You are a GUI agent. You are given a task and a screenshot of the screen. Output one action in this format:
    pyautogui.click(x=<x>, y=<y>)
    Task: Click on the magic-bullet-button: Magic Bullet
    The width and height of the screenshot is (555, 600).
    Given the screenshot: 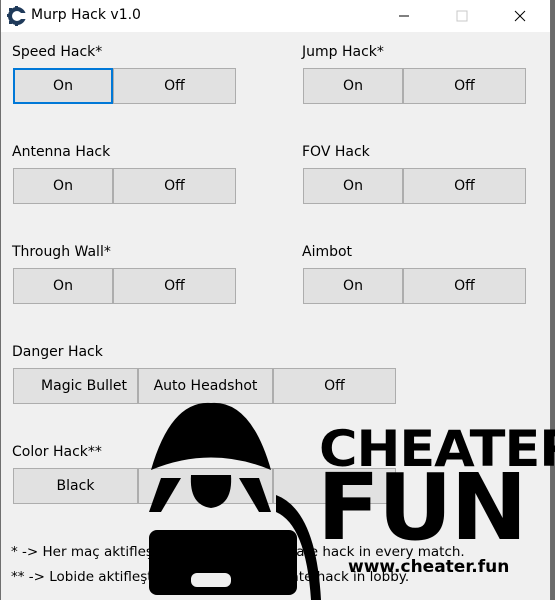 What is the action you would take?
    pyautogui.click(x=75, y=386)
    